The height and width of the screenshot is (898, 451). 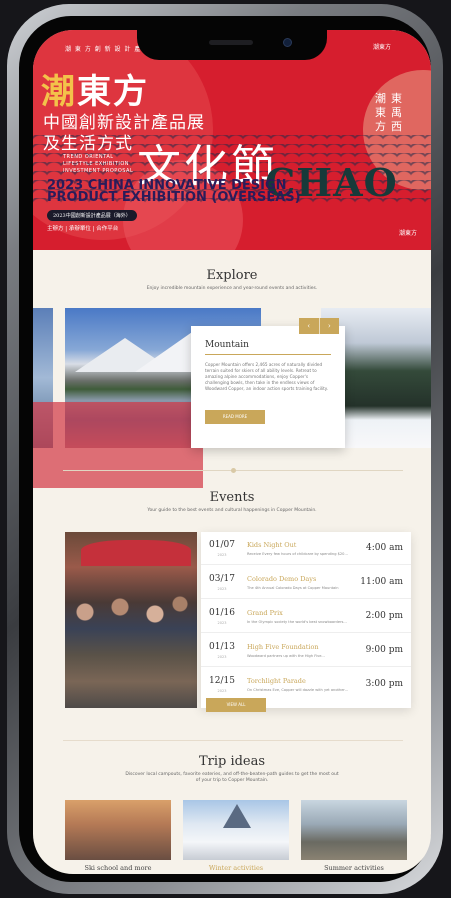 I want to click on event-date: 12/15, so click(x=222, y=681).